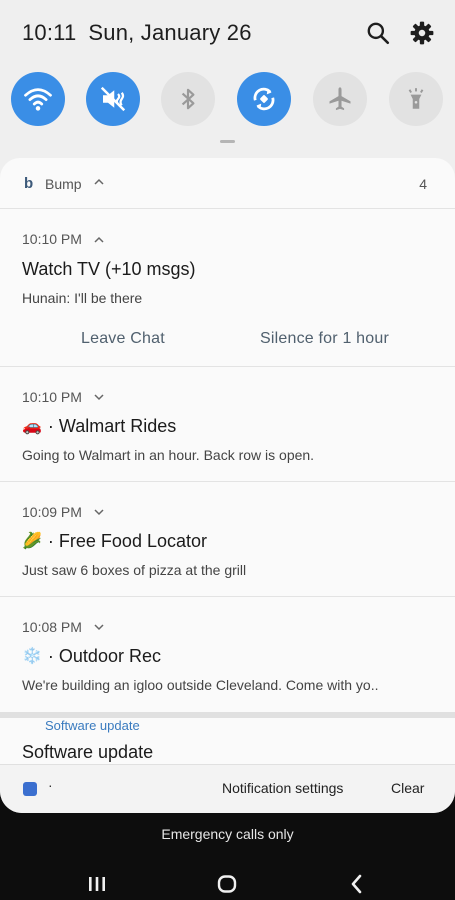 This screenshot has width=455, height=900. I want to click on group-header: b Bump 4, so click(227, 183).